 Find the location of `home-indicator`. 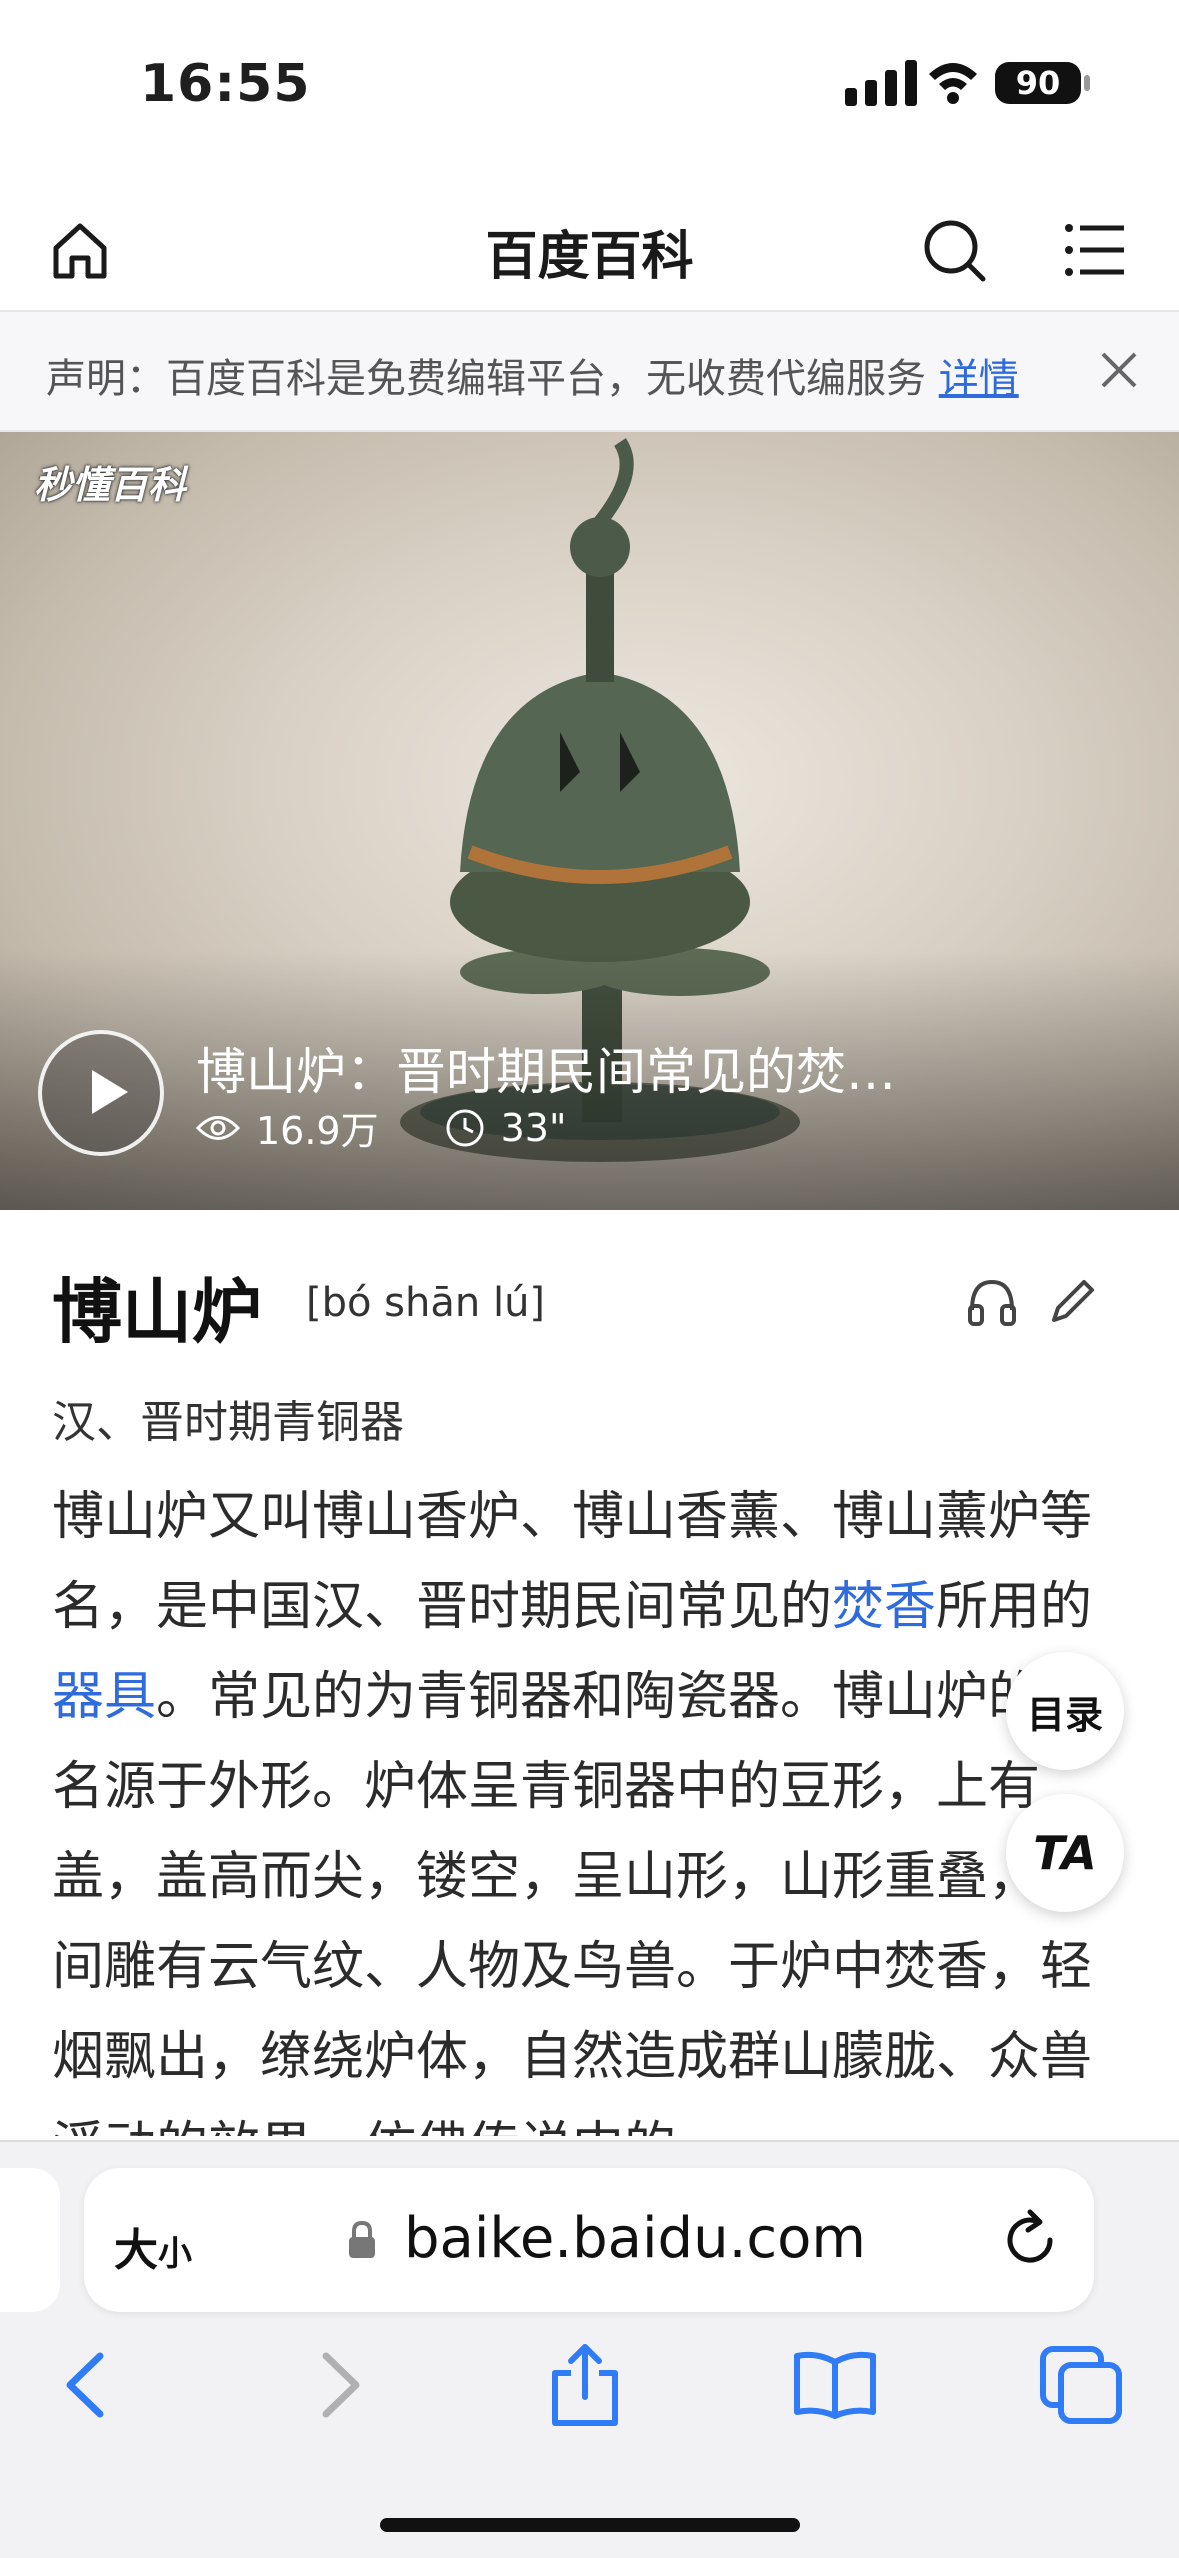

home-indicator is located at coordinates (590, 2525).